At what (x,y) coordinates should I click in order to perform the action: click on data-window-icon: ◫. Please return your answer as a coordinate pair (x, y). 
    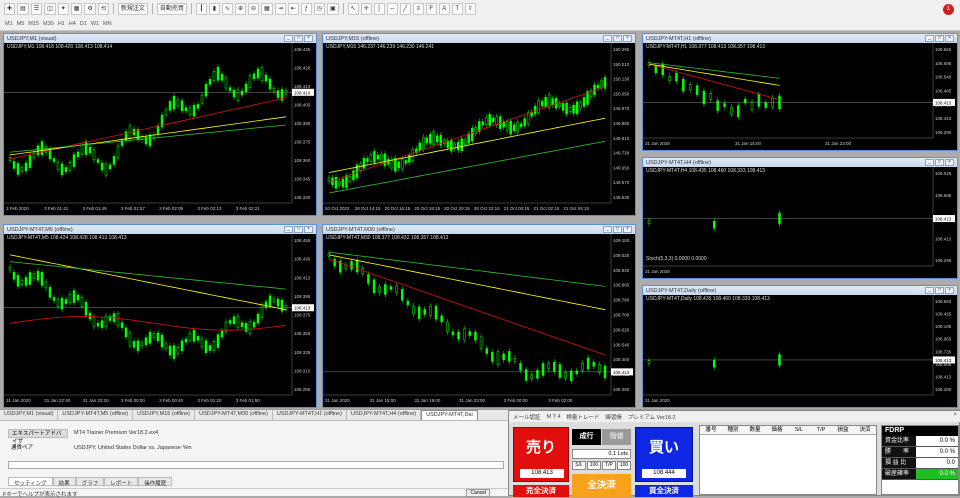
    Looking at the image, I should click on (50, 8).